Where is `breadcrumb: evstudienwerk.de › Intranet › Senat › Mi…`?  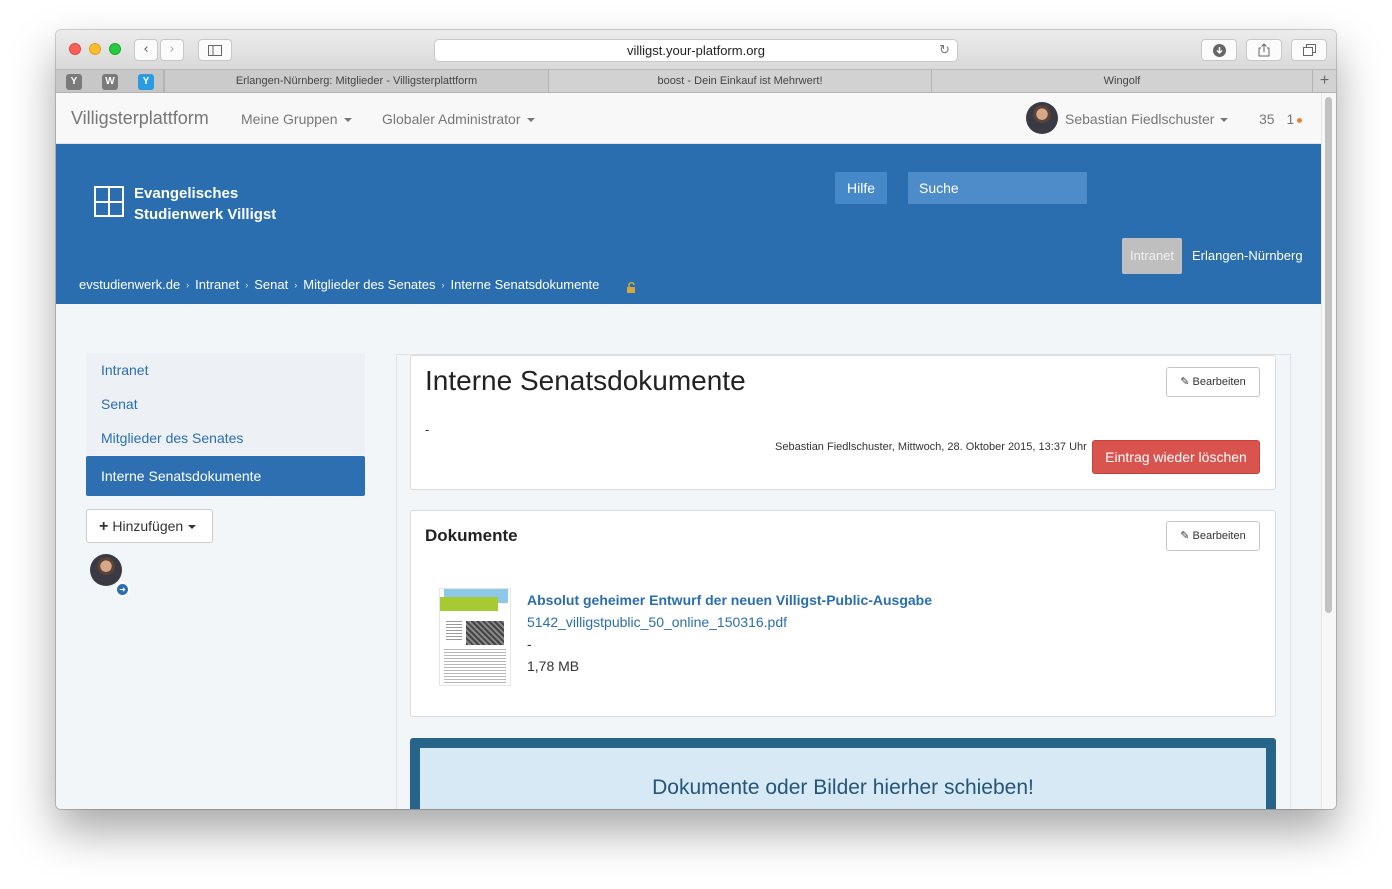
breadcrumb: evstudienwerk.de › Intranet › Senat › Mi… is located at coordinates (339, 284).